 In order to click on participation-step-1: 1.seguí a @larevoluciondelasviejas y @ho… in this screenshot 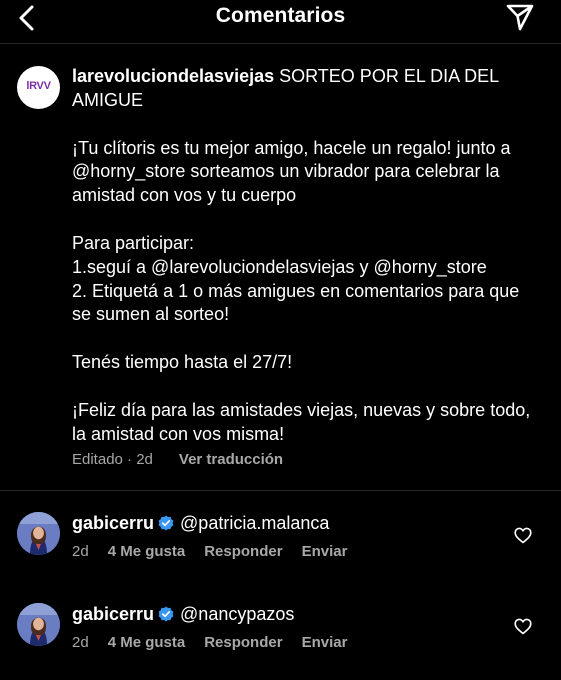, I will do `click(279, 266)`.